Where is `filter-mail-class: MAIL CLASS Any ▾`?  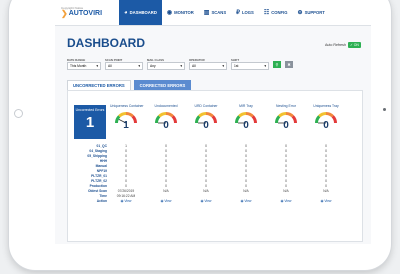
filter-mail-class: MAIL CLASS Any ▾ is located at coordinates (166, 64).